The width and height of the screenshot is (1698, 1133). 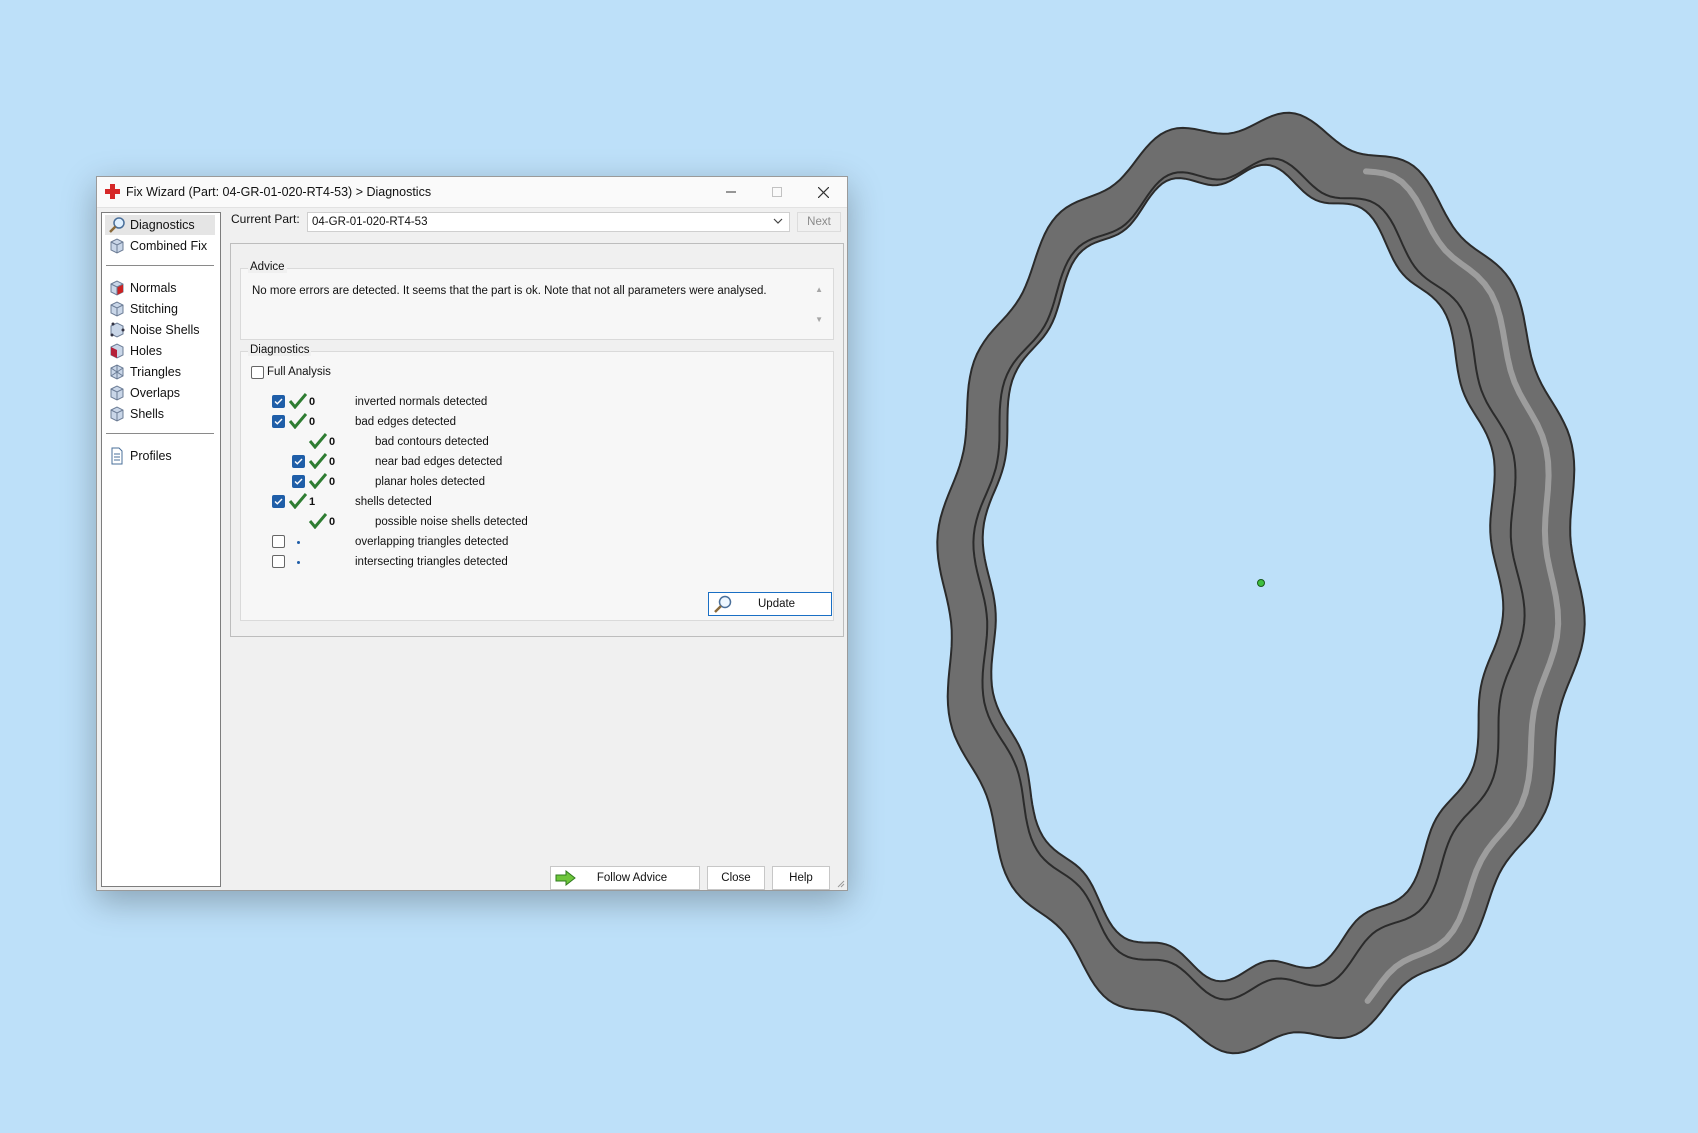 I want to click on planar-holes-checkbox, so click(x=298, y=481).